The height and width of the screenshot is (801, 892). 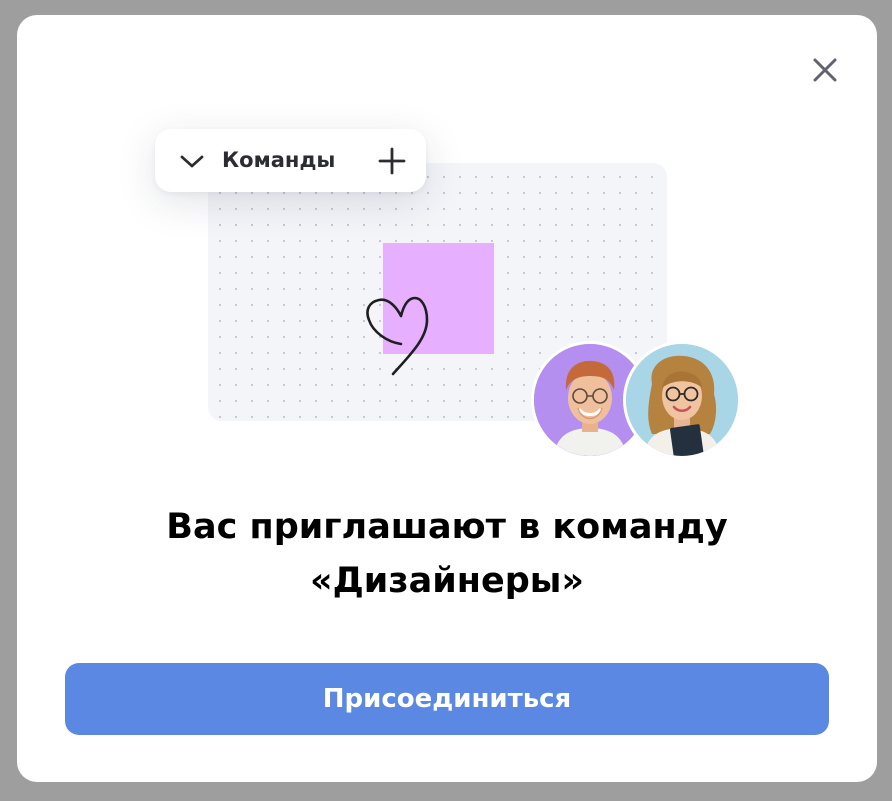 I want to click on invite-title-line-2: «Дизайнеры», so click(x=447, y=581).